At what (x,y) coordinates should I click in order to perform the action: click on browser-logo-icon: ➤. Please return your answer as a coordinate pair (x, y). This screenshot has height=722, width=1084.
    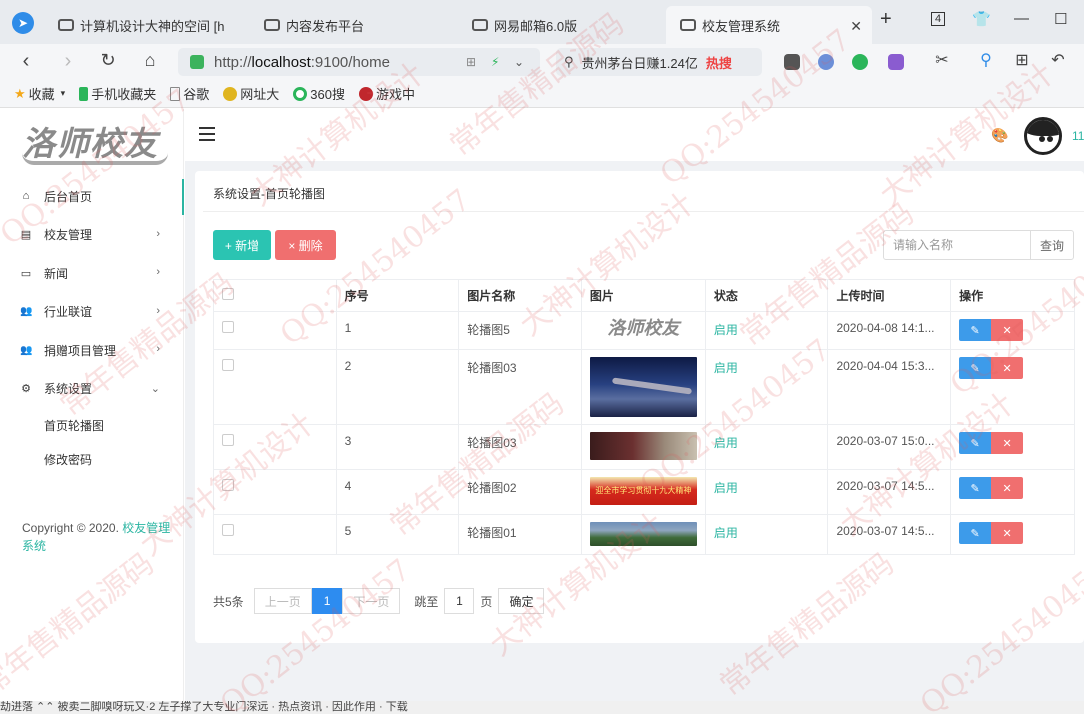
    Looking at the image, I should click on (23, 23).